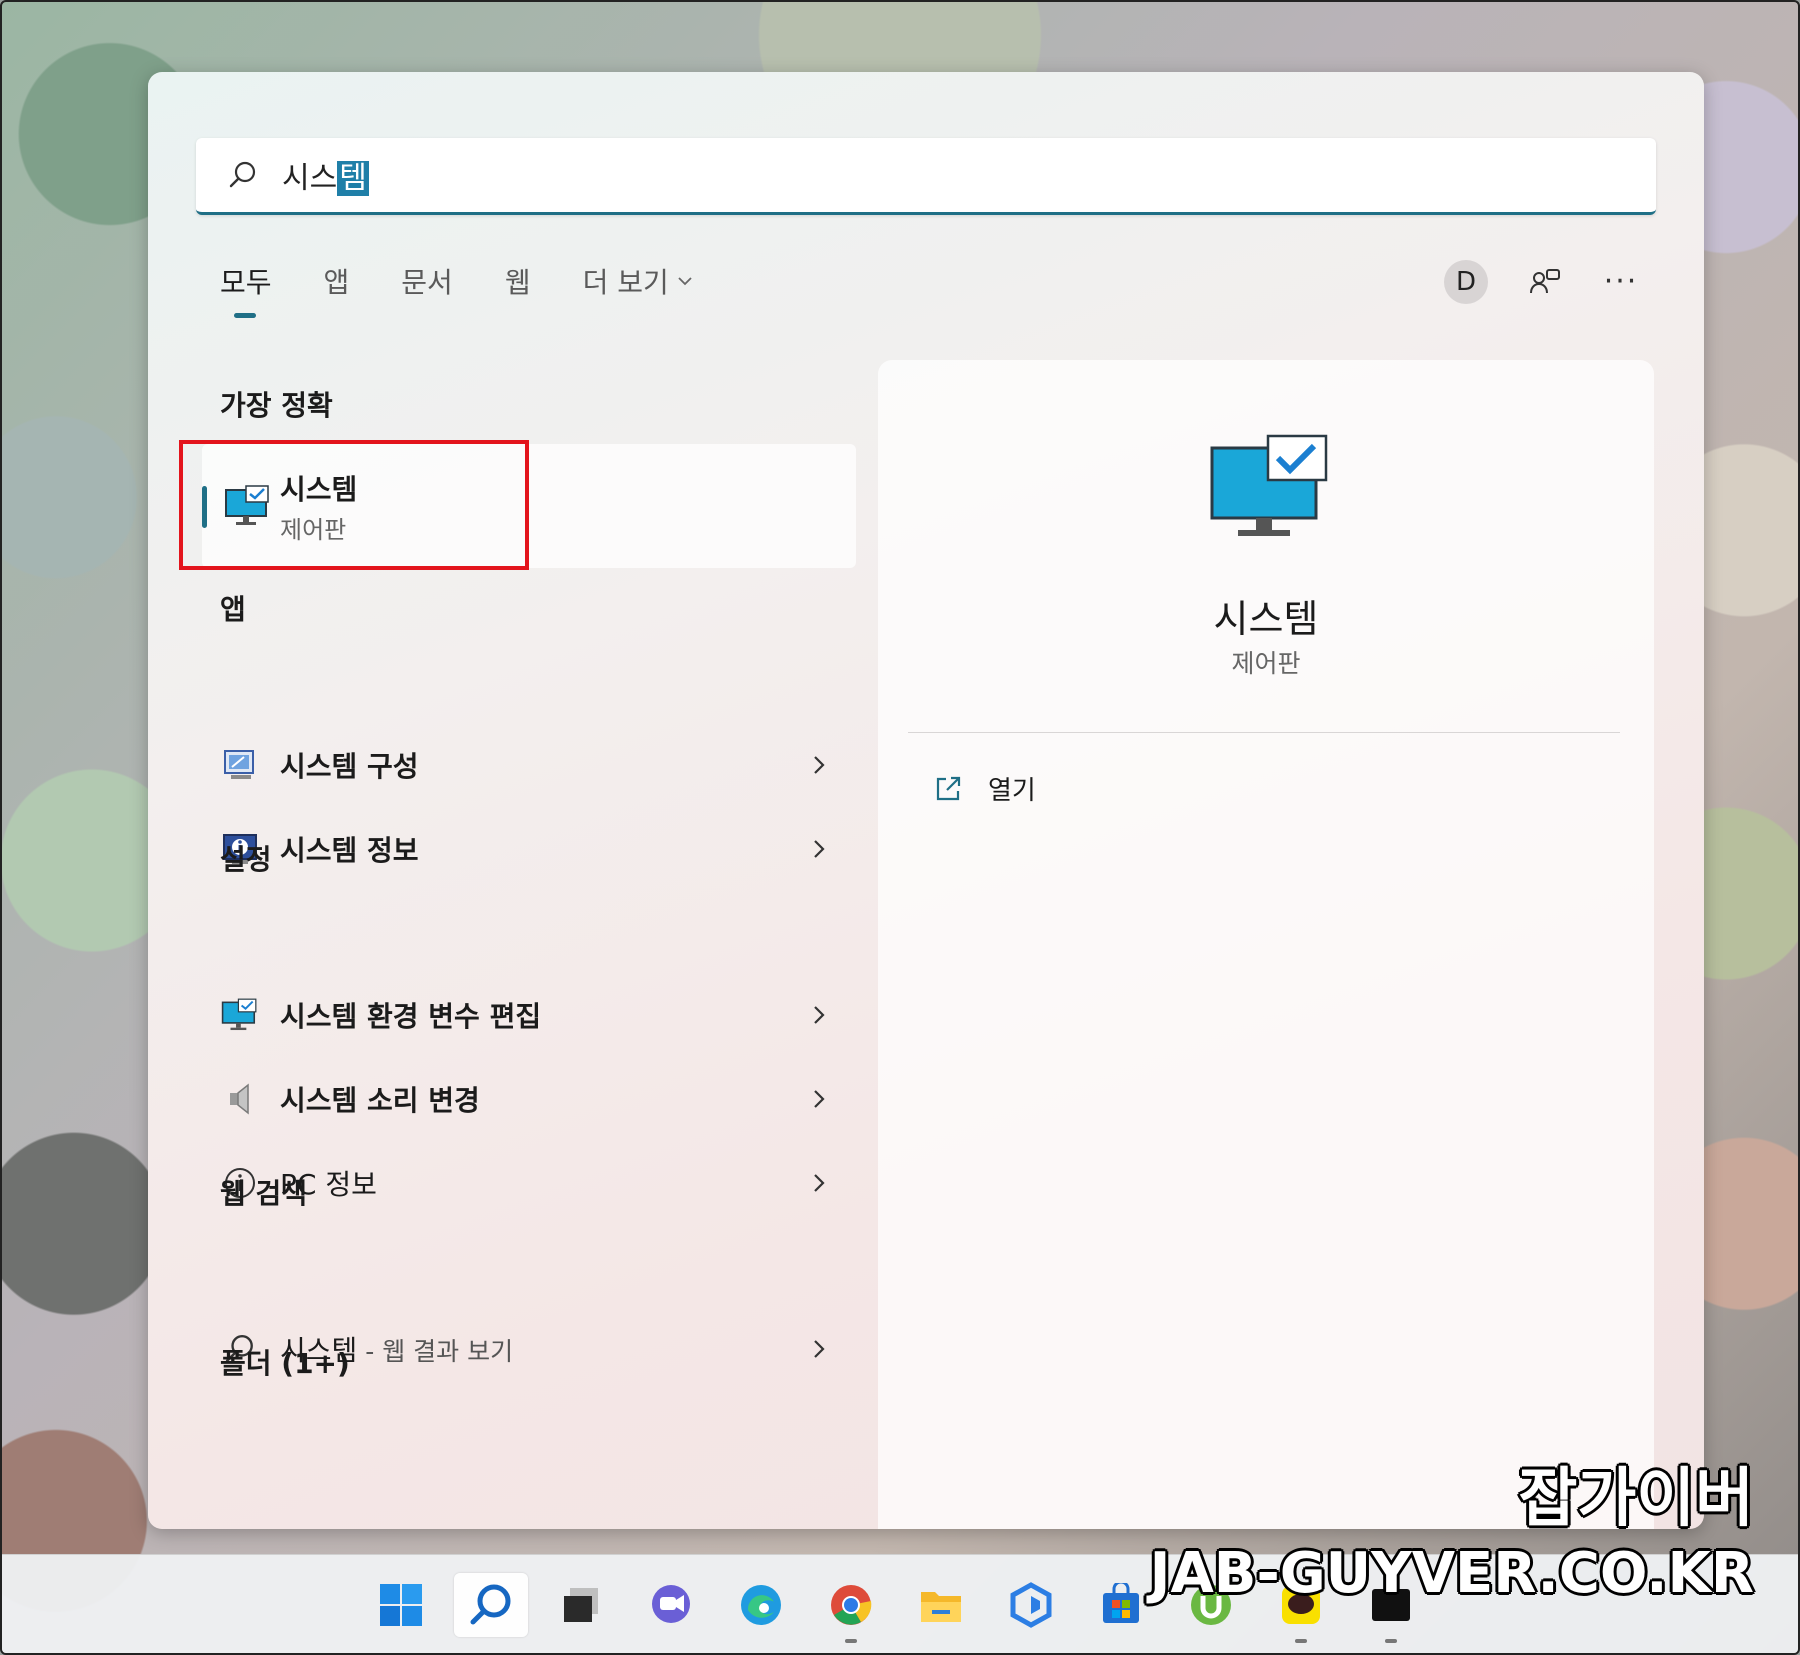 The height and width of the screenshot is (1655, 1800). Describe the element at coordinates (246, 288) in the screenshot. I see `tab-all: 모두` at that location.